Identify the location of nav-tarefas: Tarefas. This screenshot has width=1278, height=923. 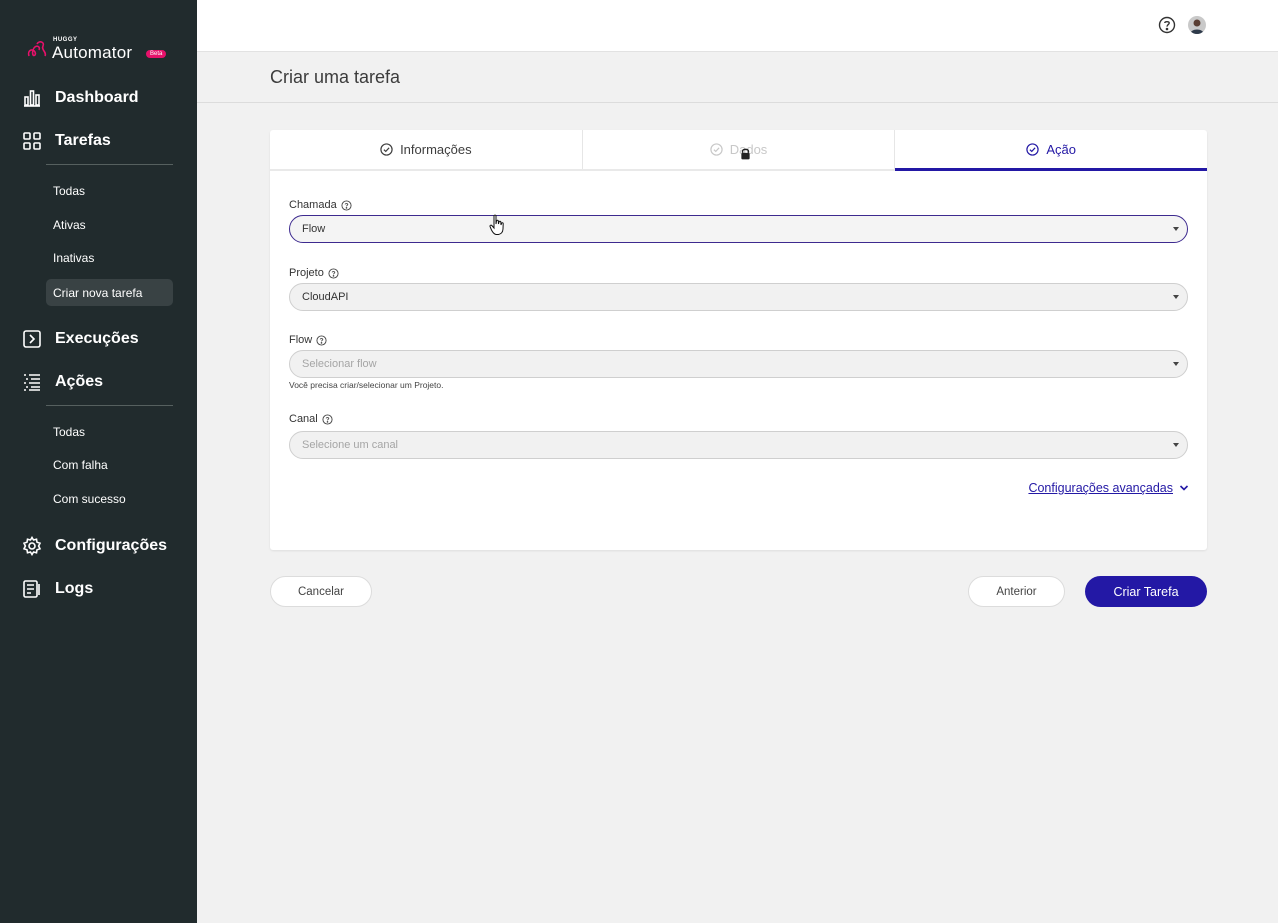
(66, 141).